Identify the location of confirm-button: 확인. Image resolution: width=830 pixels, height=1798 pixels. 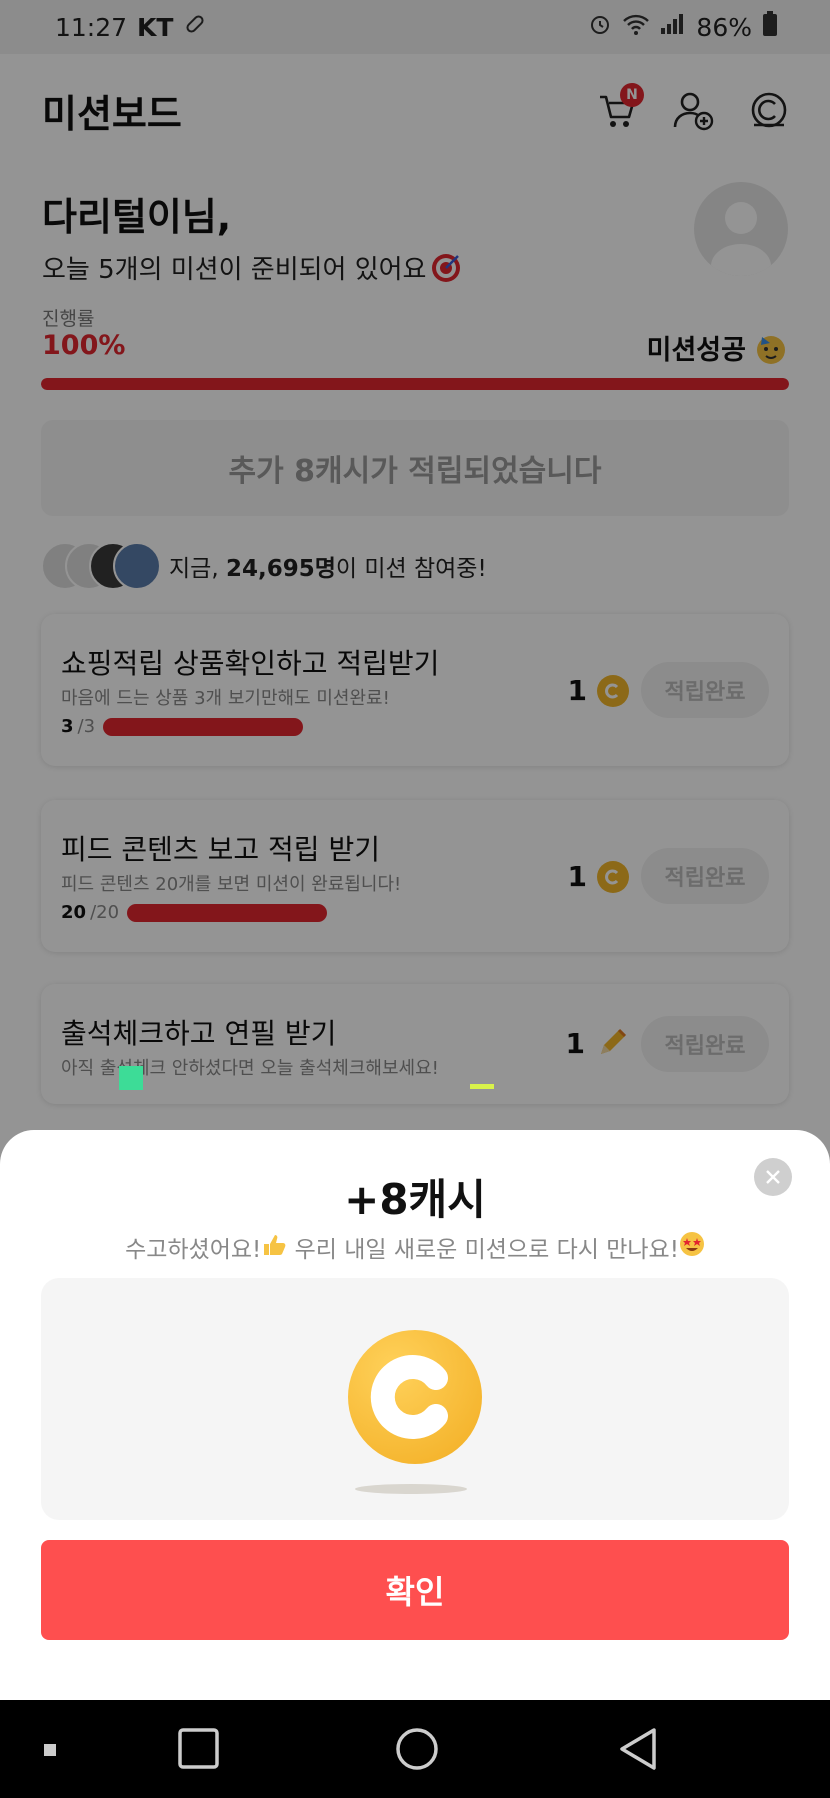
(415, 1590).